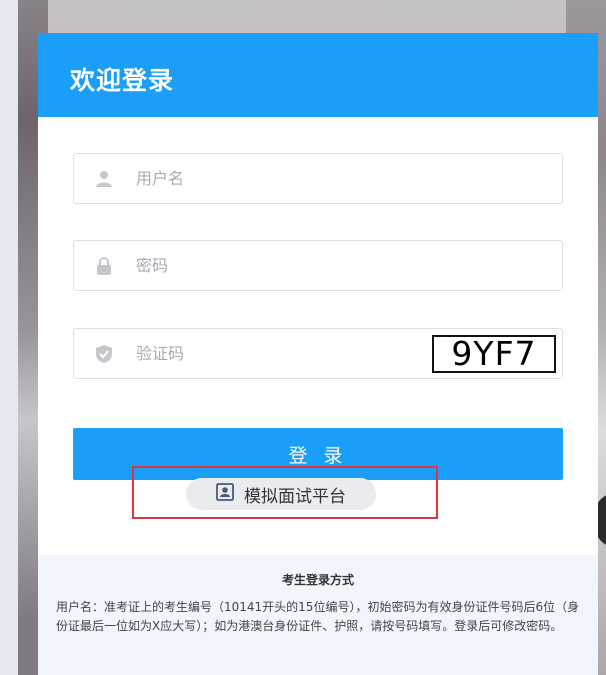  I want to click on mock-interview-button: 模拟面试平台, so click(281, 494).